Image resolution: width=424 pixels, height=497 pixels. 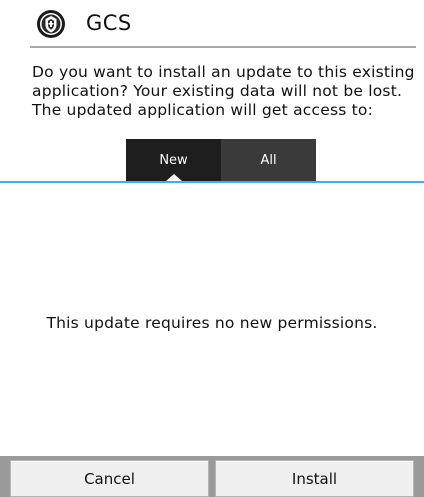 I want to click on app-title: GCS, so click(x=109, y=23).